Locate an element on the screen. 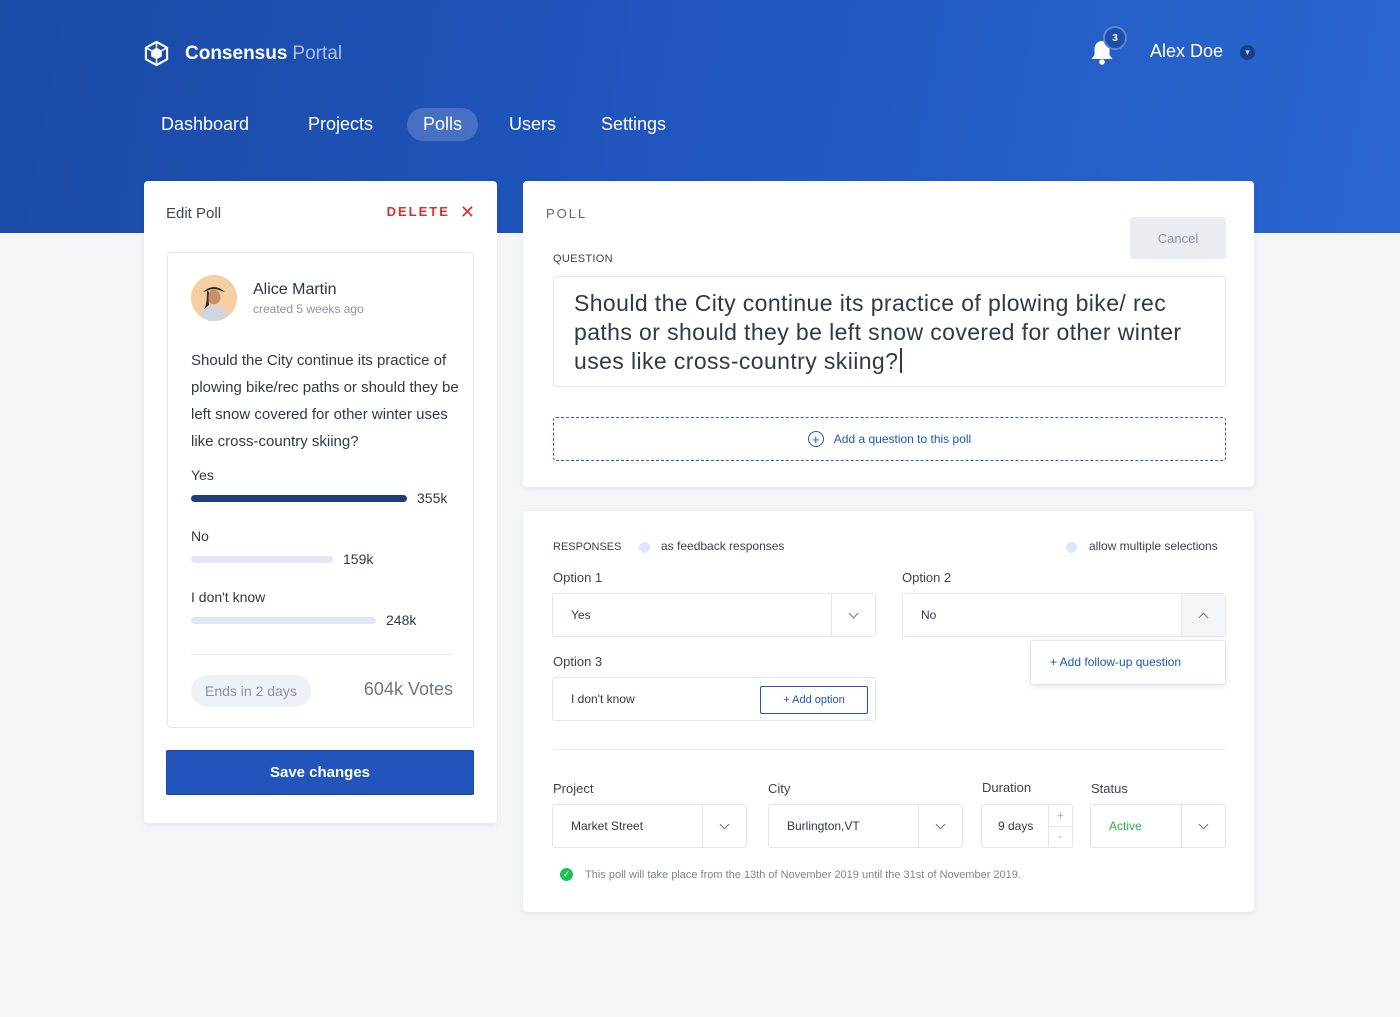  chevron-down-icon: ▾ is located at coordinates (1247, 52).